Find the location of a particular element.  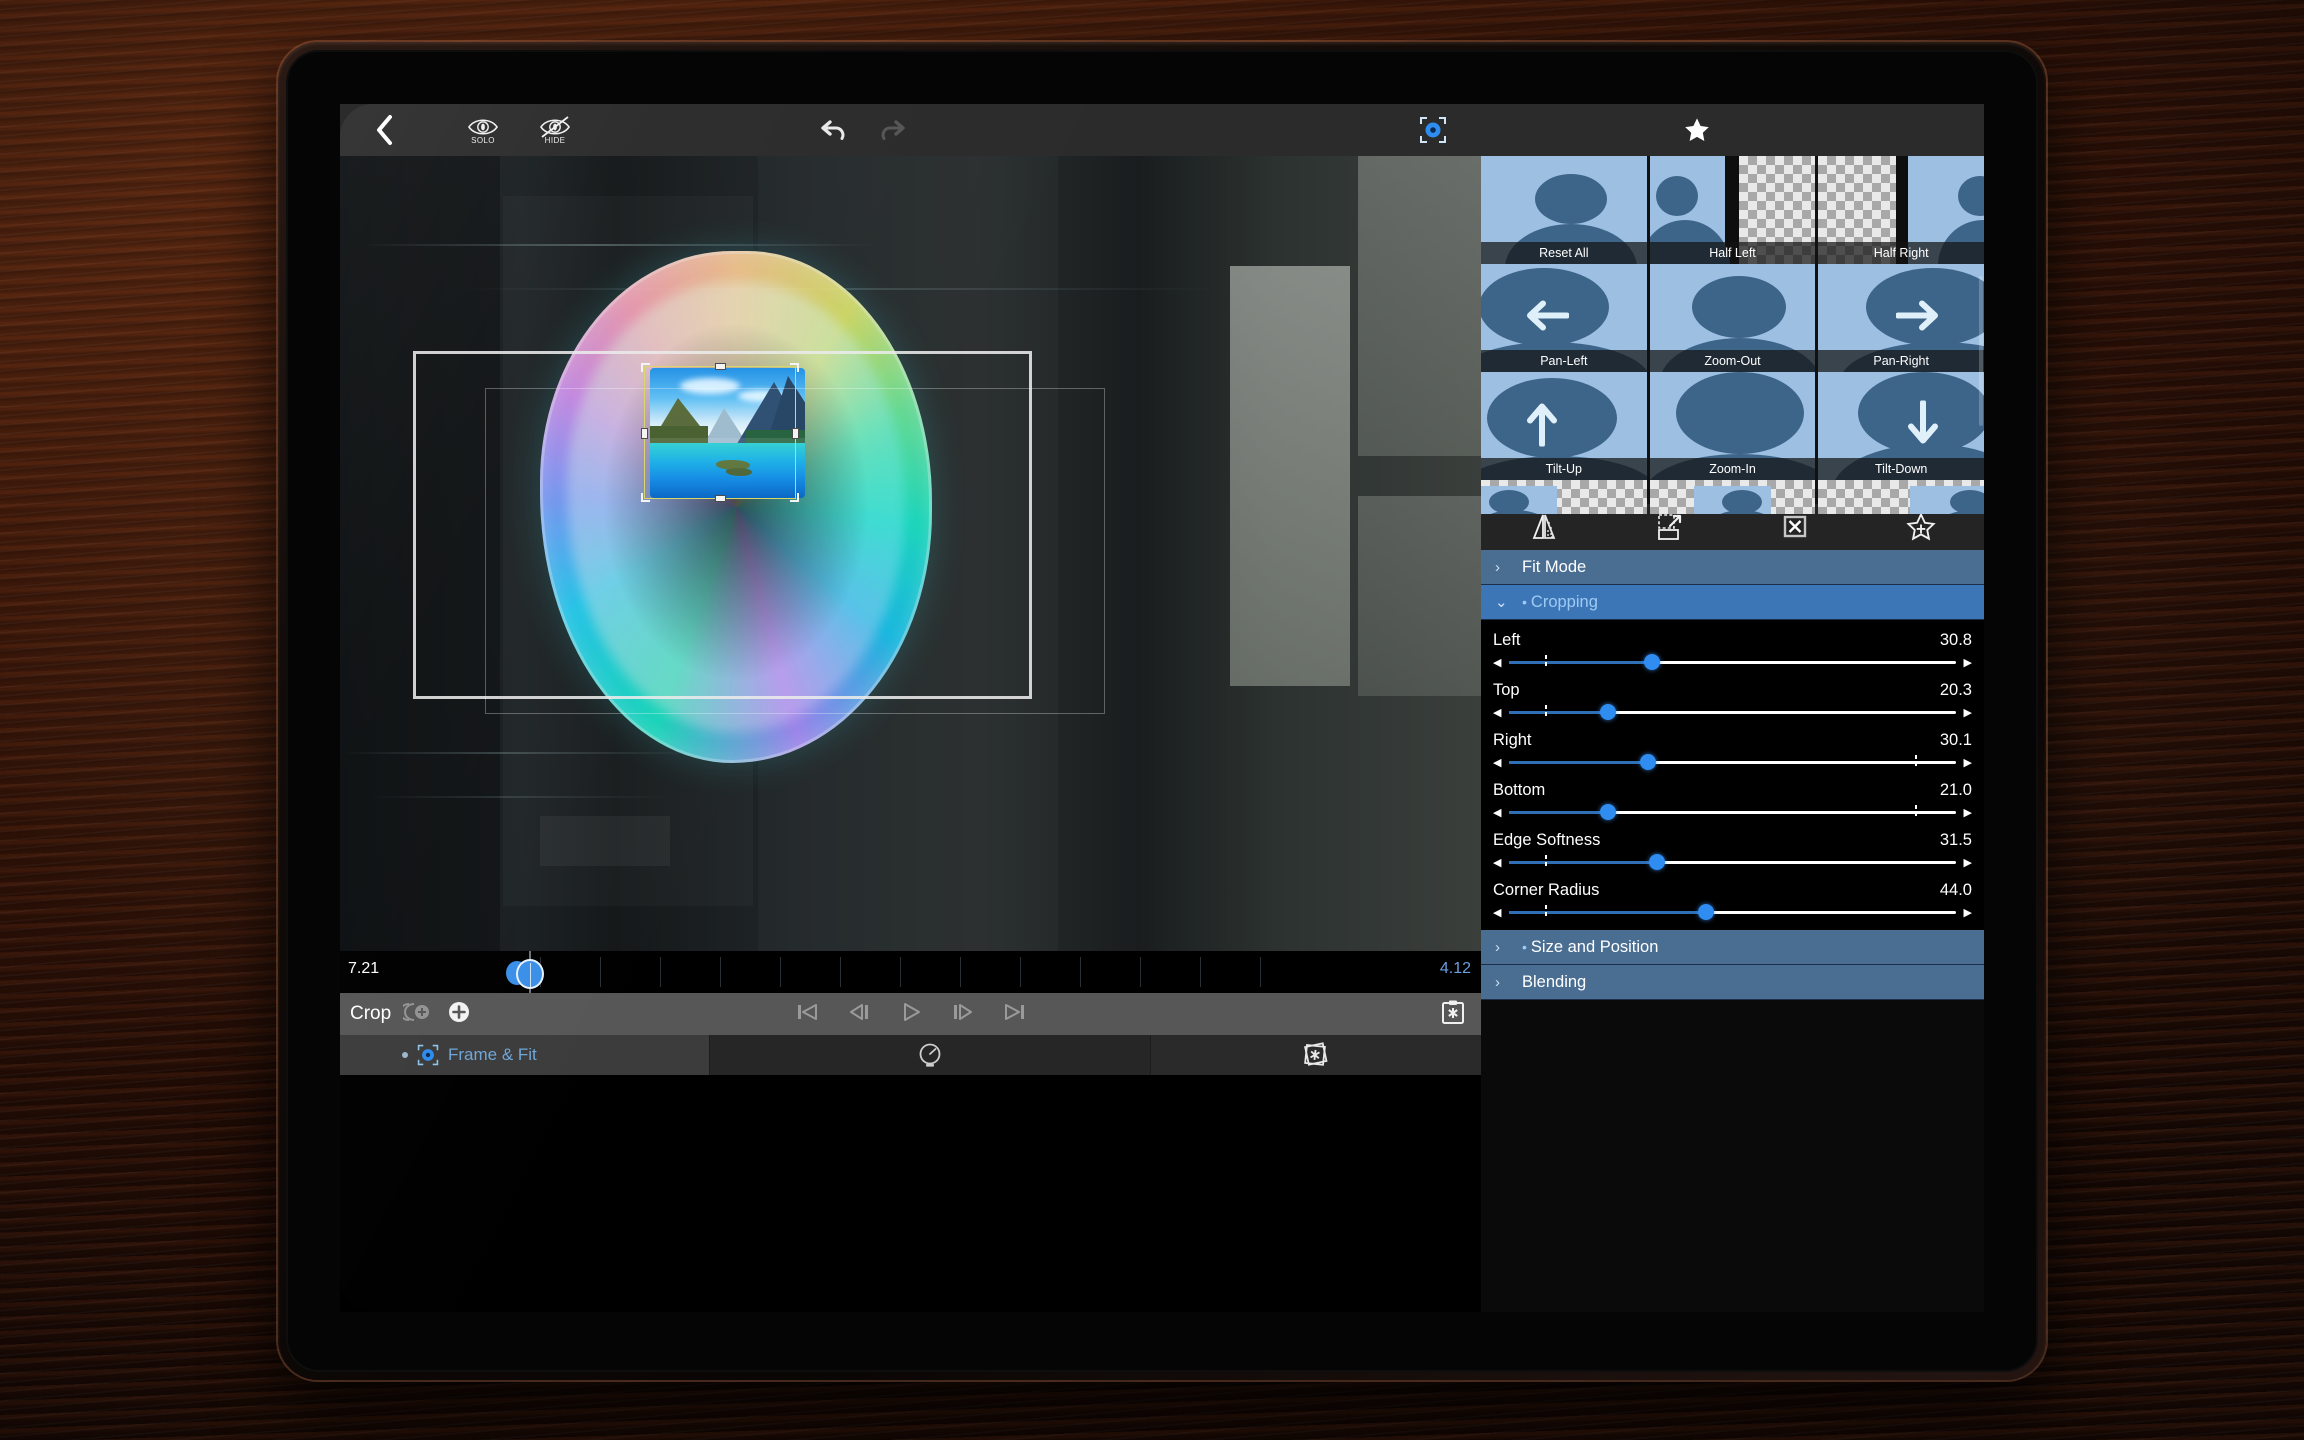

timeline-ruler: 7.21 4.12 is located at coordinates (910, 972).